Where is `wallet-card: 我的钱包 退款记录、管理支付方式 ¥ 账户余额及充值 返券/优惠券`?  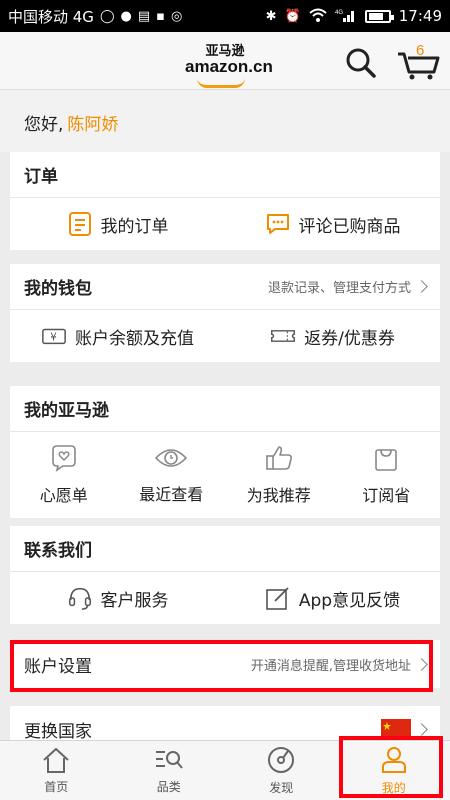 wallet-card: 我的钱包 退款记录、管理支付方式 ¥ 账户余额及充值 返券/优惠券 is located at coordinates (225, 313).